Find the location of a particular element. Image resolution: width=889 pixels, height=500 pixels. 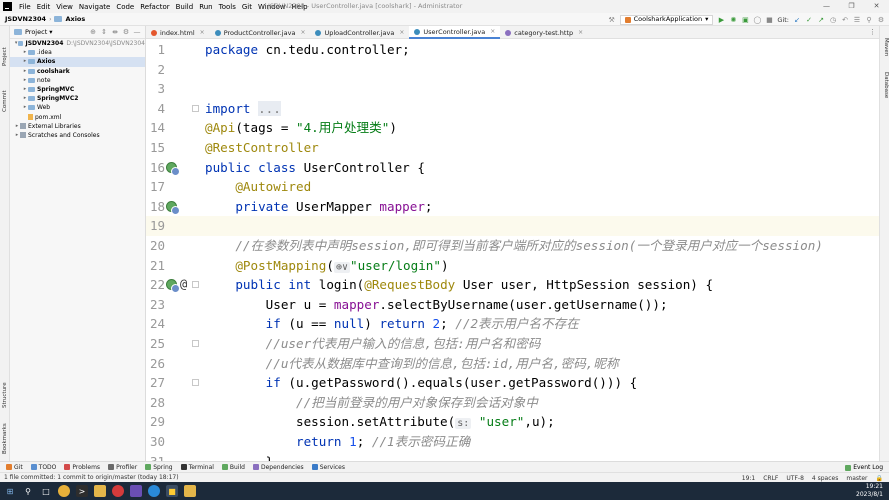

line-number: 28 is located at coordinates (155, 403).